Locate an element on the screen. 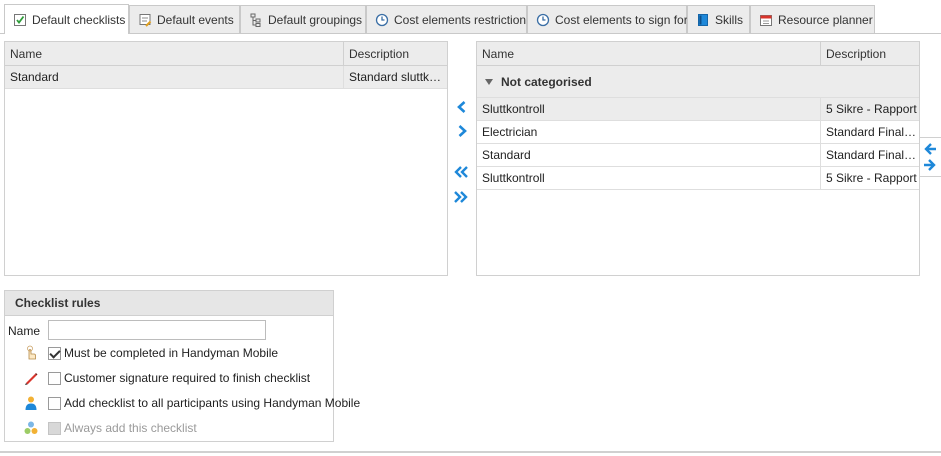  table-row: Standard Standard sluttkontroll is located at coordinates (226, 77).